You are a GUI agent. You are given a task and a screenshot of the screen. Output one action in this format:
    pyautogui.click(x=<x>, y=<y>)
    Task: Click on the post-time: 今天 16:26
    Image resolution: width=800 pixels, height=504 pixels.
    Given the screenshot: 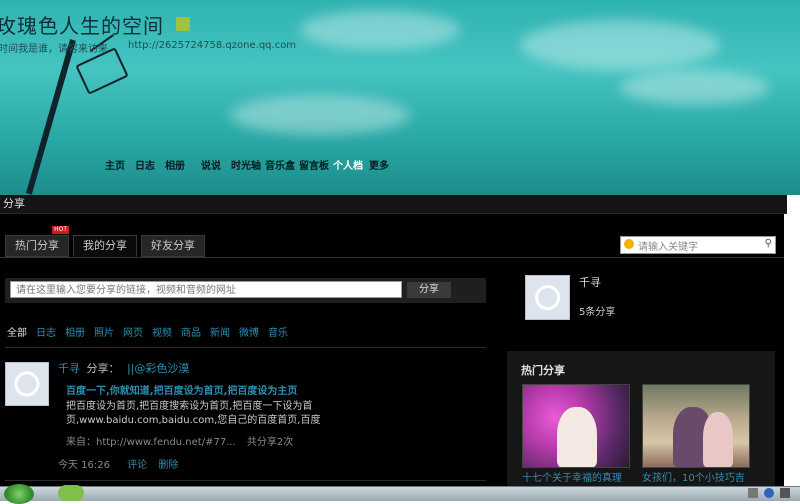 What is the action you would take?
    pyautogui.click(x=84, y=465)
    